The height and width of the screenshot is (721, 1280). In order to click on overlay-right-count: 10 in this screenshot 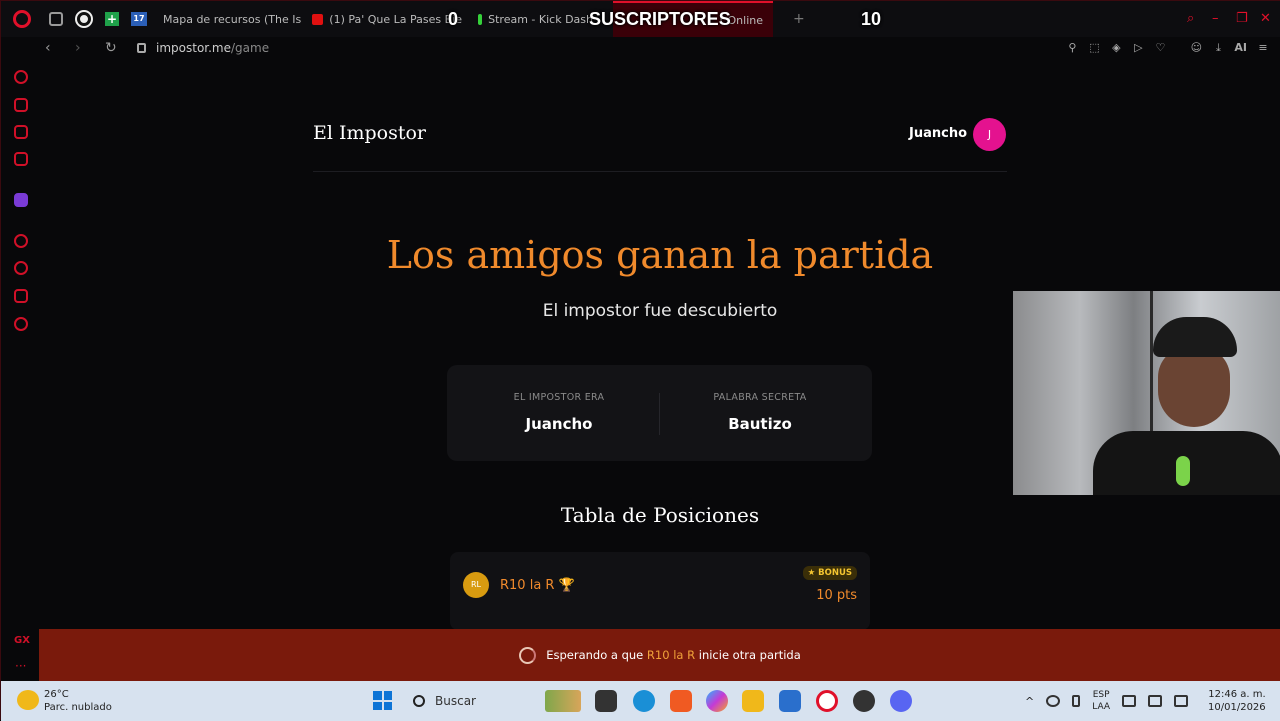, I will do `click(871, 19)`.